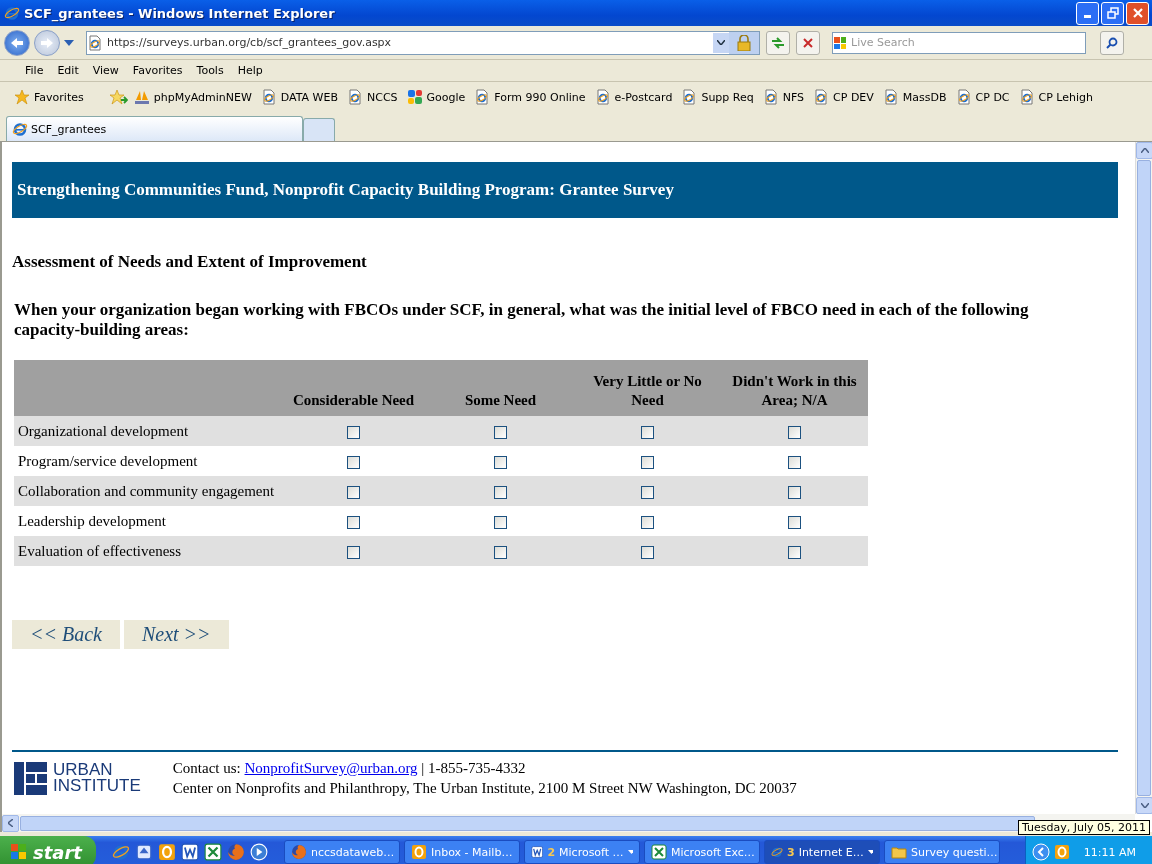 The width and height of the screenshot is (1152, 864). Describe the element at coordinates (259, 852) in the screenshot. I see `play-icon` at that location.